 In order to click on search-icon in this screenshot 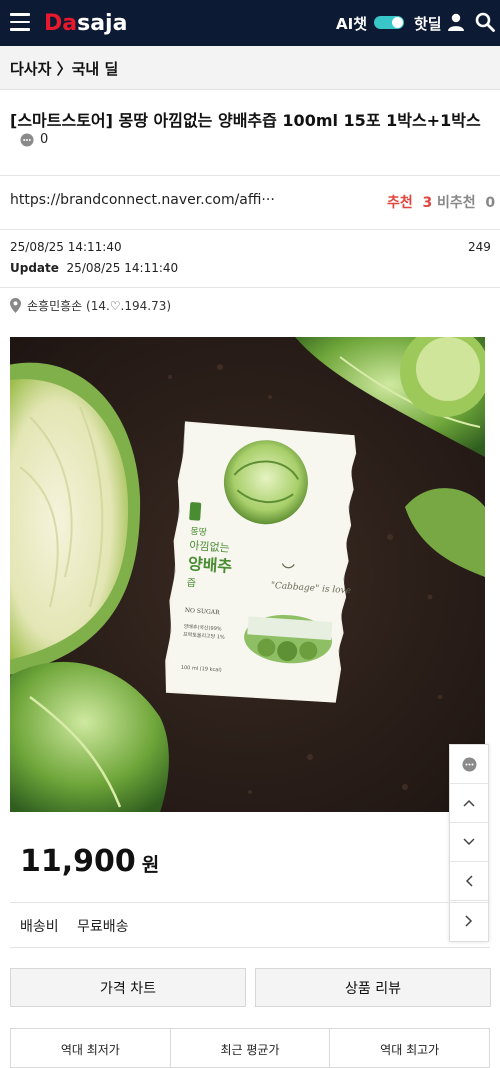, I will do `click(485, 22)`.